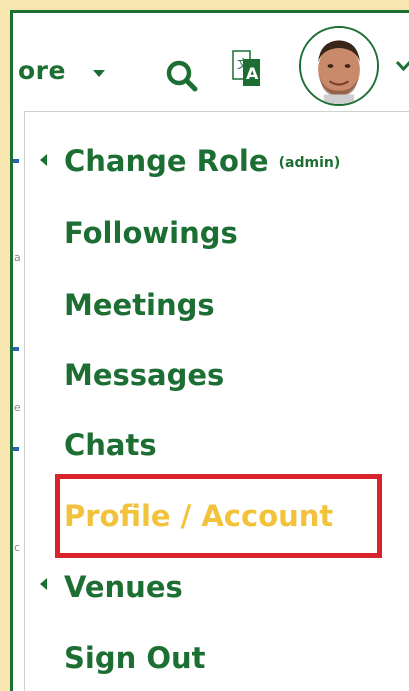 Image resolution: width=409 pixels, height=691 pixels. What do you see at coordinates (42, 71) in the screenshot?
I see `more-menu-label: ore` at bounding box center [42, 71].